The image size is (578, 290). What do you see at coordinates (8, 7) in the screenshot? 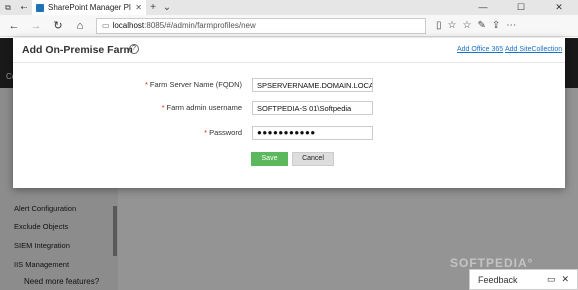
I see `tab-overview-icon: ⧉` at bounding box center [8, 7].